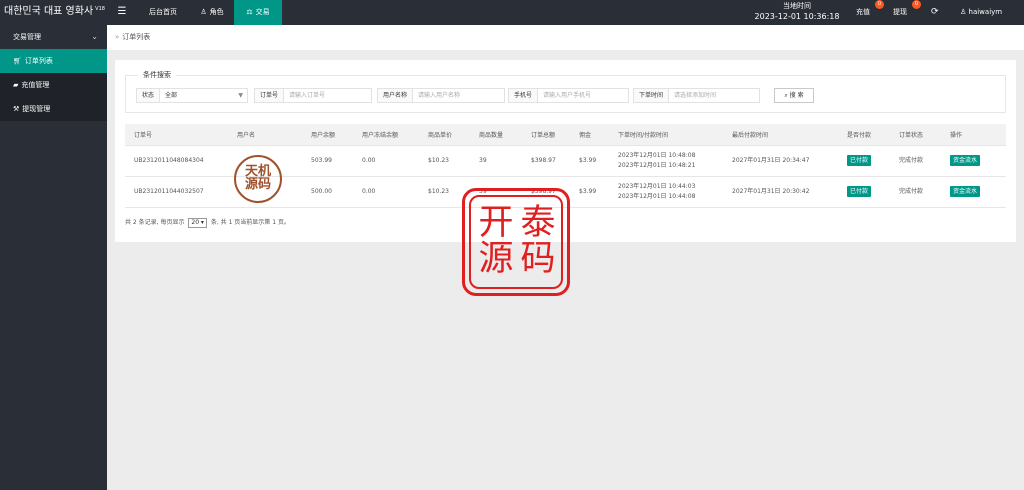  What do you see at coordinates (589, 135) in the screenshot?
I see `column-header: 佣金` at bounding box center [589, 135].